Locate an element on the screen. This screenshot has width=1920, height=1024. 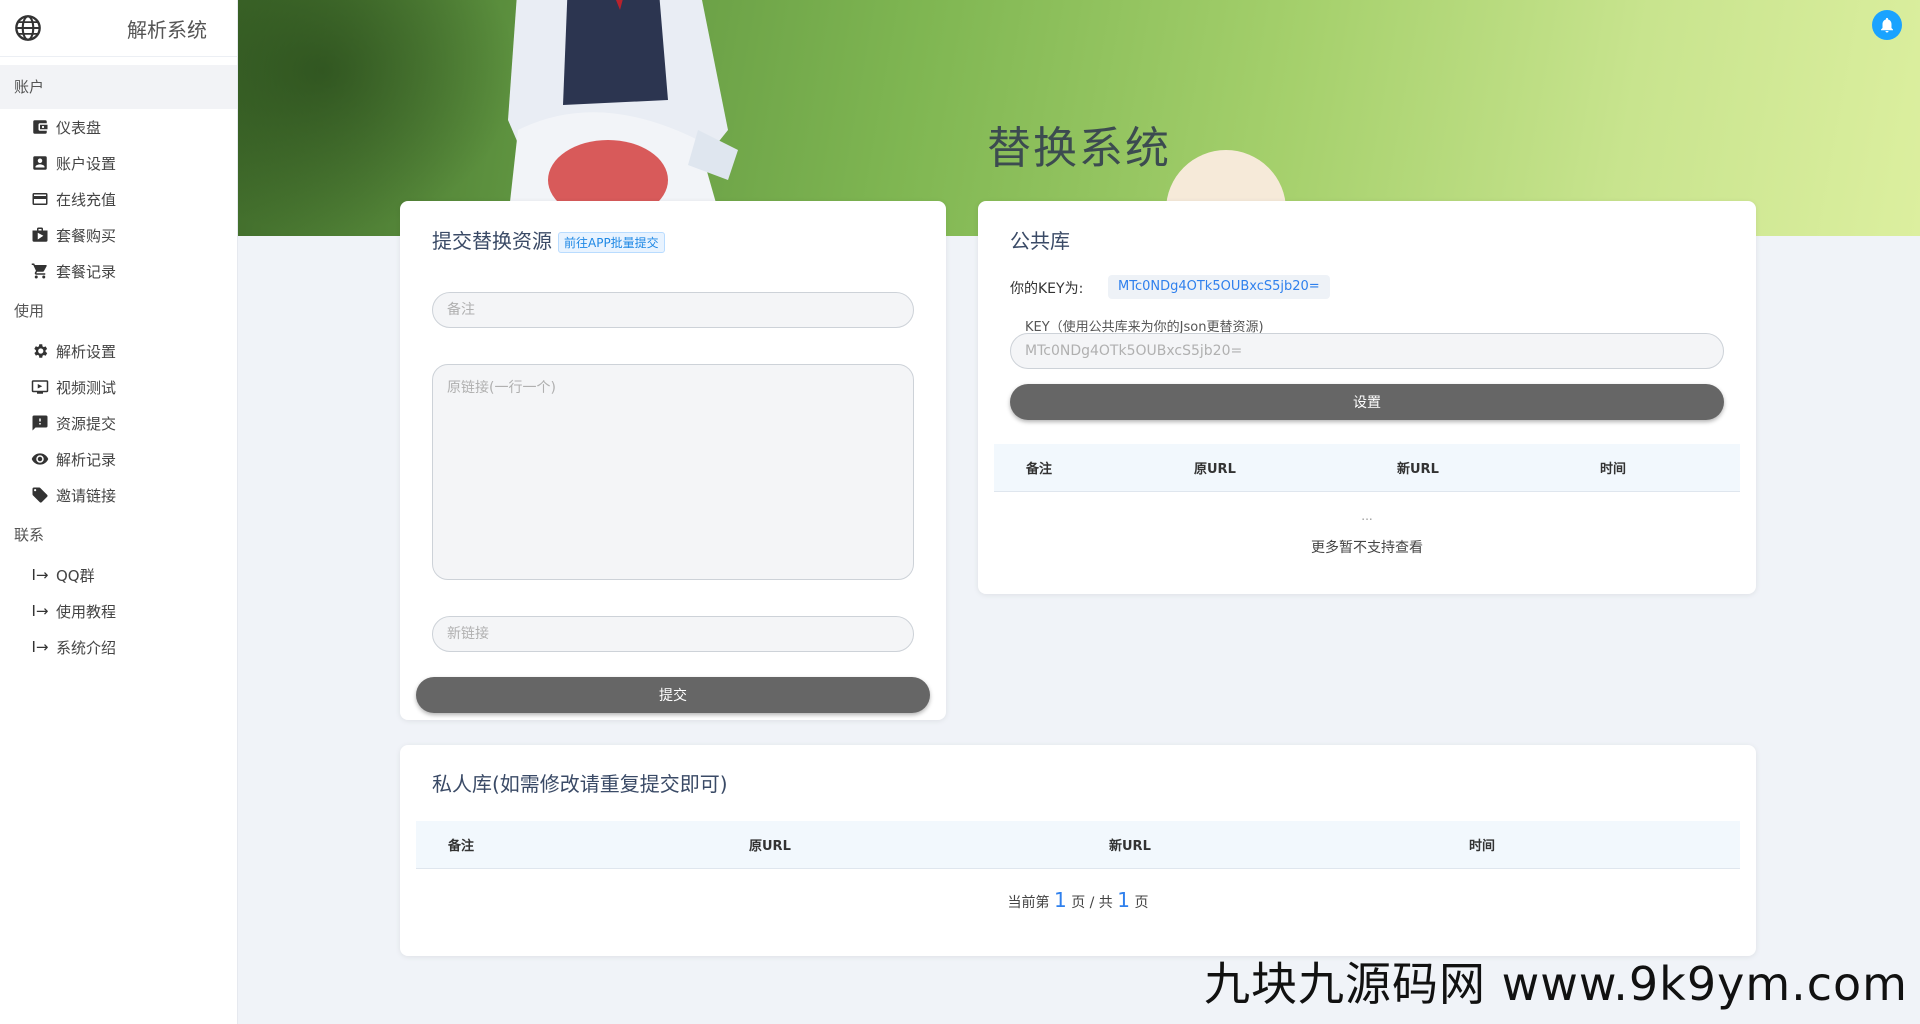
feedback-icon is located at coordinates (40, 423).